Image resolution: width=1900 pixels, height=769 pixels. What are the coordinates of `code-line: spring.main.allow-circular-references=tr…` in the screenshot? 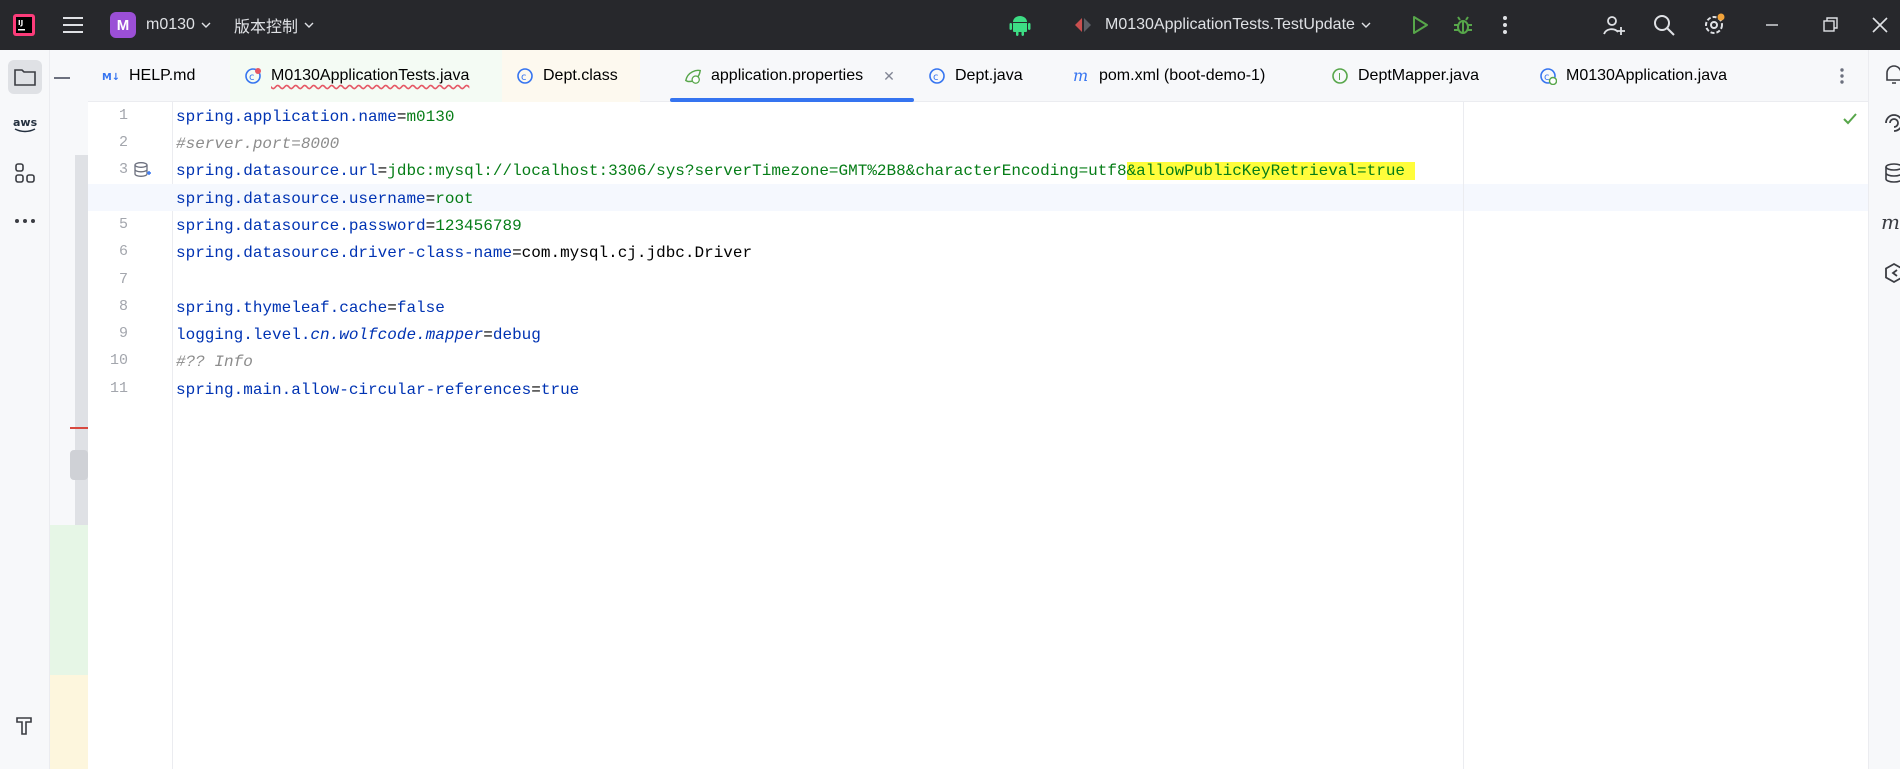 It's located at (377, 390).